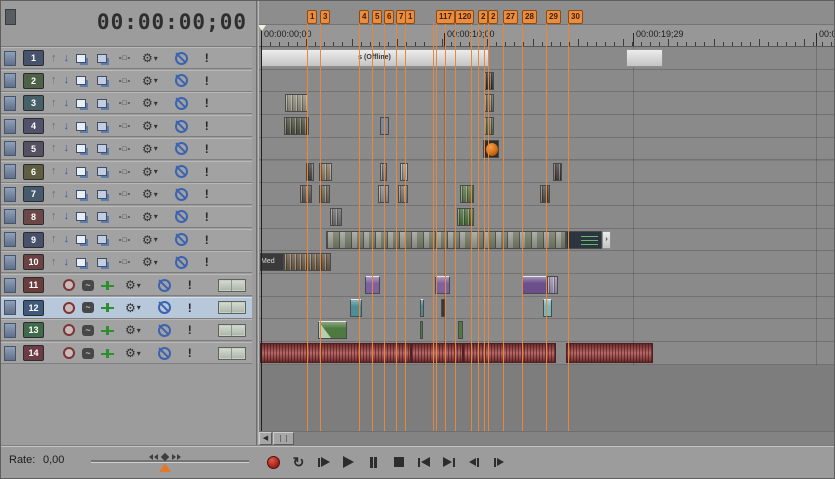 This screenshot has width=835, height=479. Describe the element at coordinates (465, 17) in the screenshot. I see `marker-tag: 120` at that location.